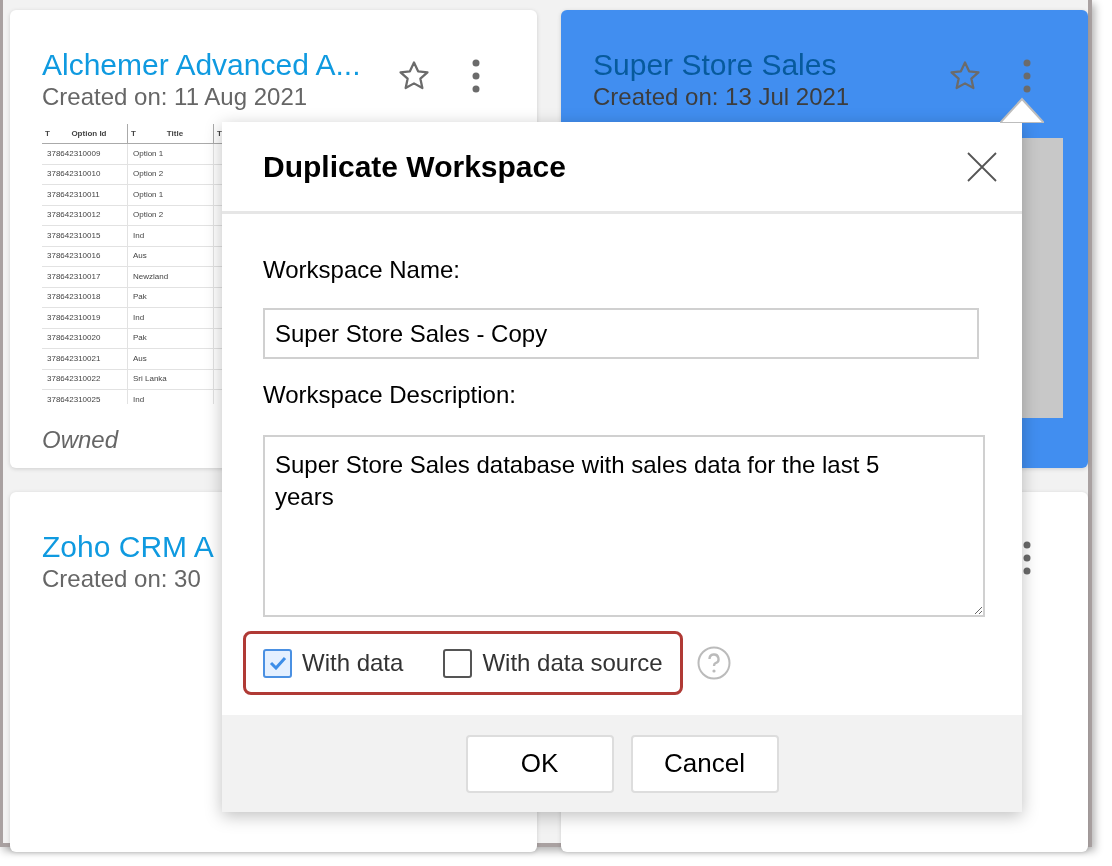 The width and height of the screenshot is (1112, 866). I want to click on created-date: Created on: 30, so click(121, 579).